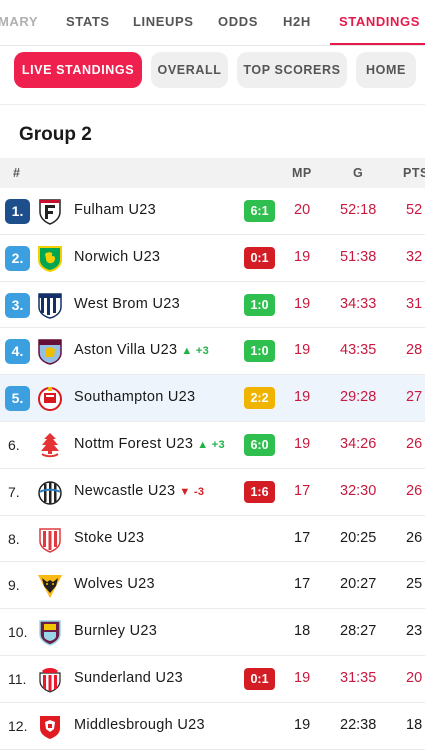 The height and width of the screenshot is (750, 425). I want to click on tab-standings: STANDINGS, so click(379, 22).